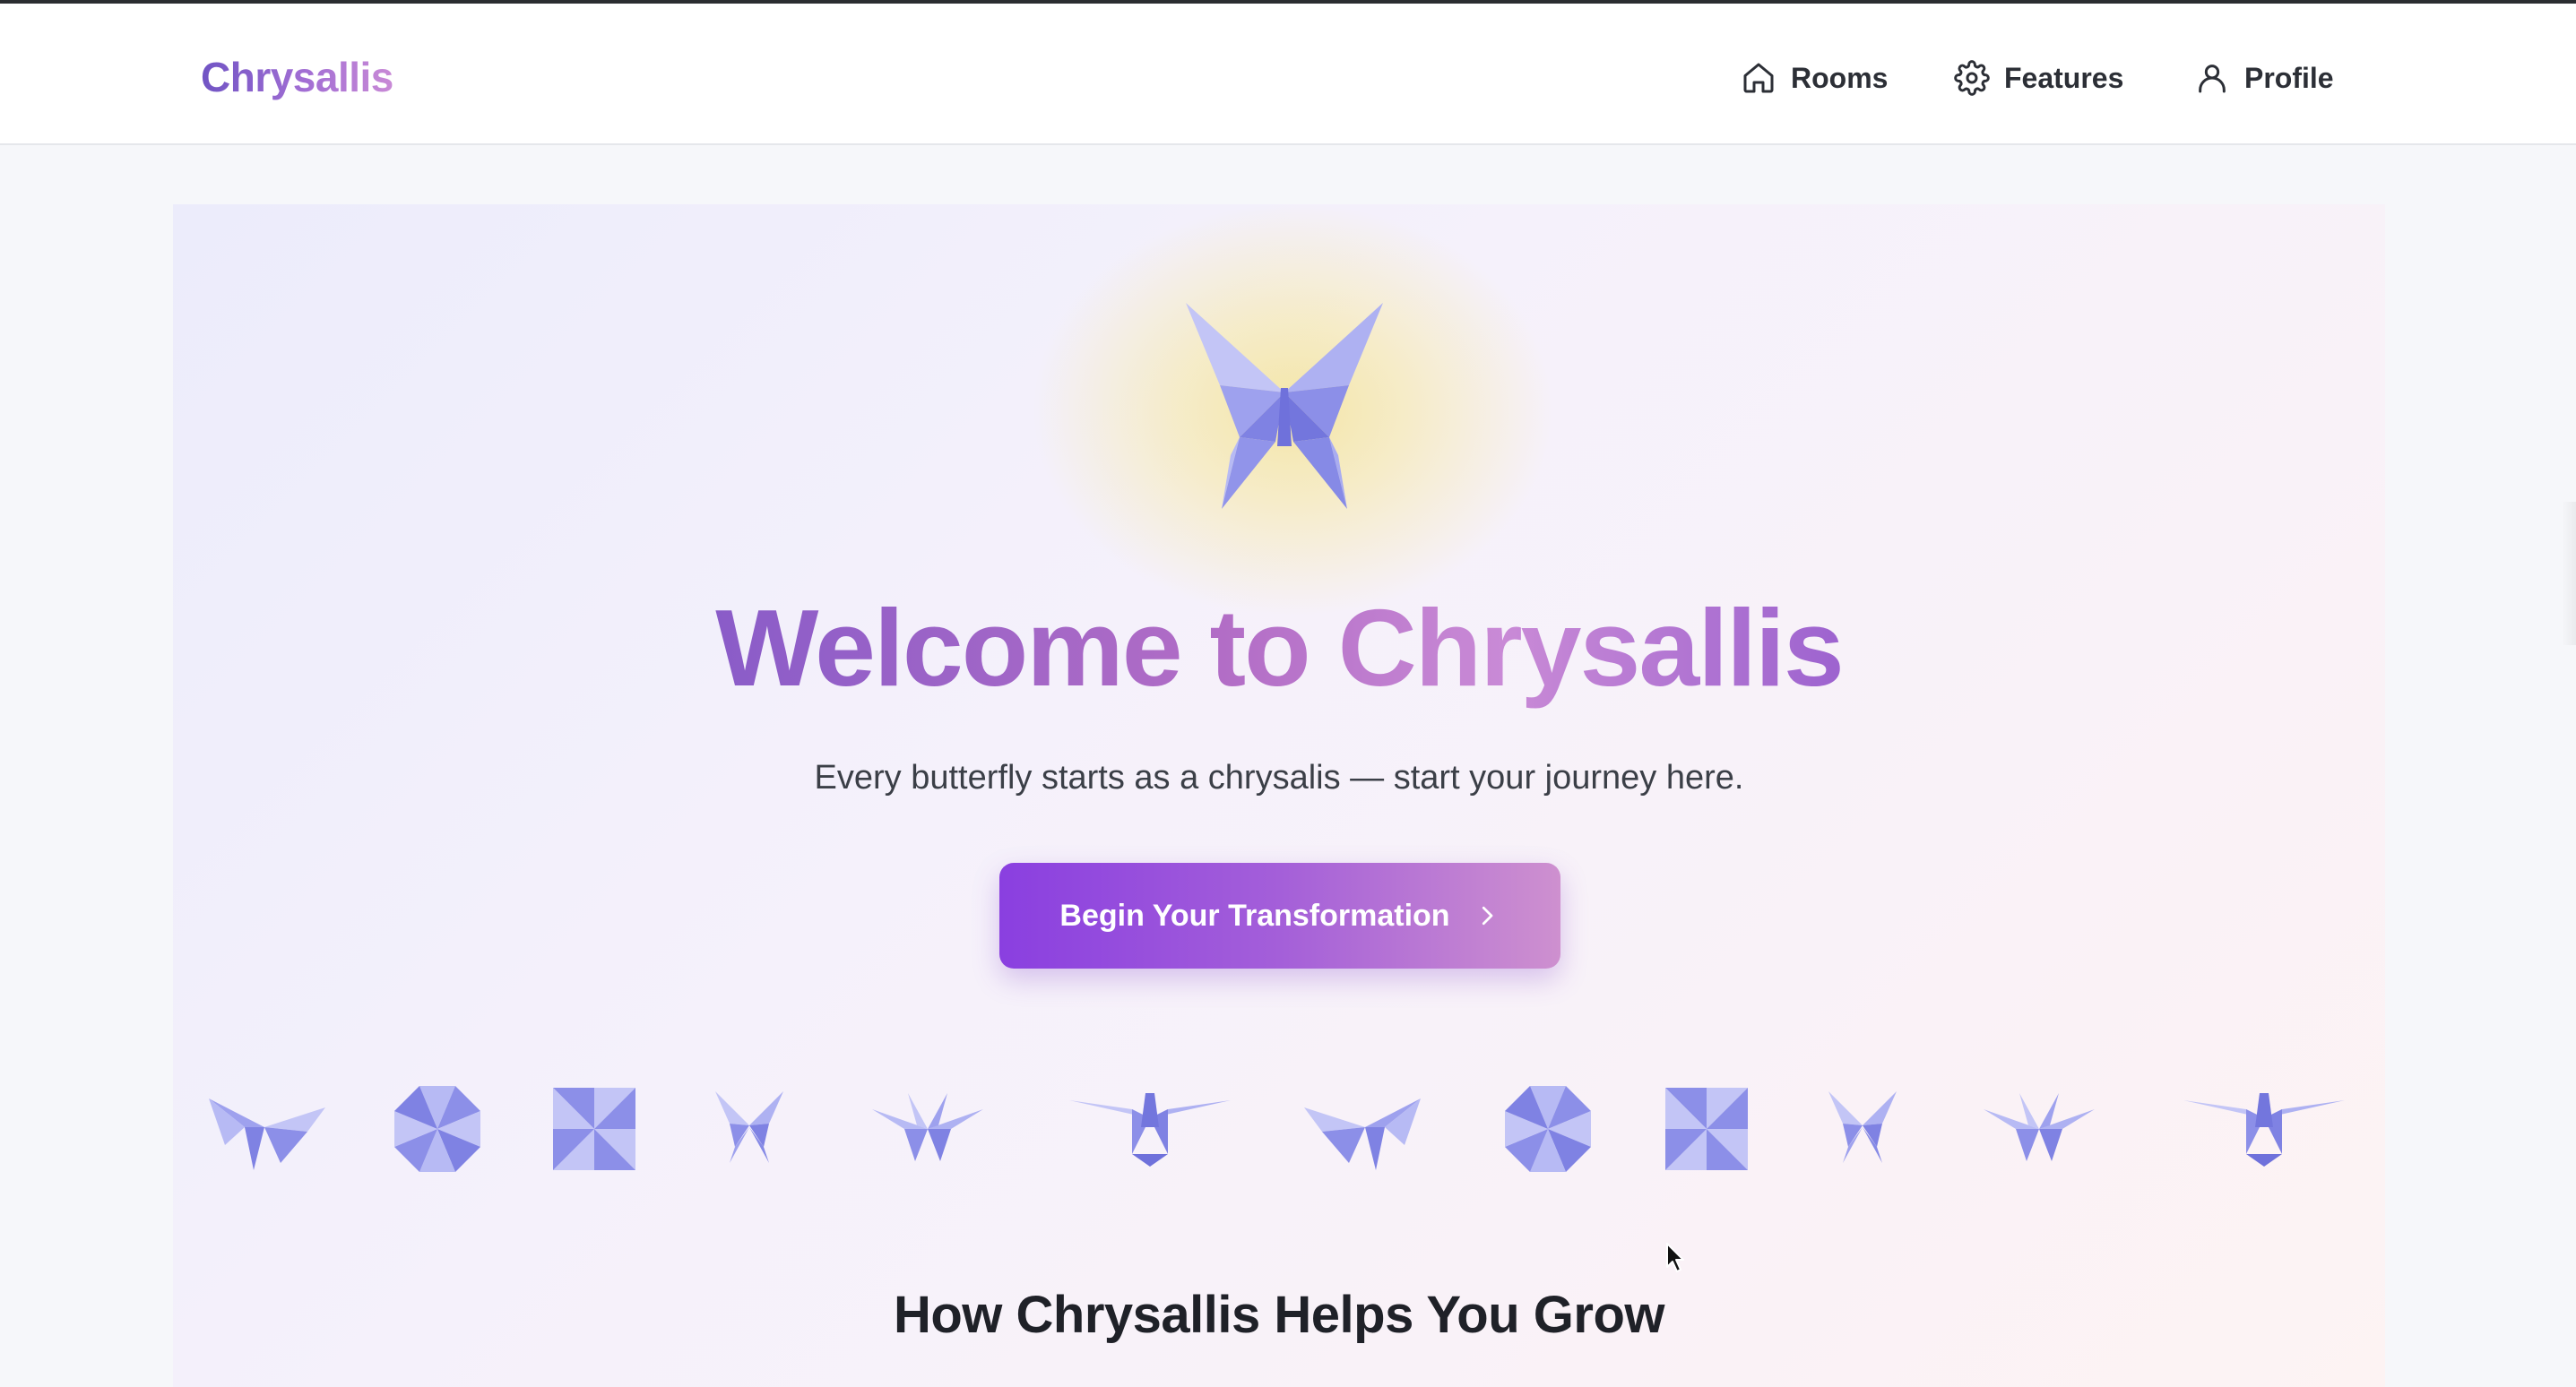 Image resolution: width=2576 pixels, height=1387 pixels. Describe the element at coordinates (1280, 648) in the screenshot. I see `hero-title: Welcome to Chrysallis` at that location.